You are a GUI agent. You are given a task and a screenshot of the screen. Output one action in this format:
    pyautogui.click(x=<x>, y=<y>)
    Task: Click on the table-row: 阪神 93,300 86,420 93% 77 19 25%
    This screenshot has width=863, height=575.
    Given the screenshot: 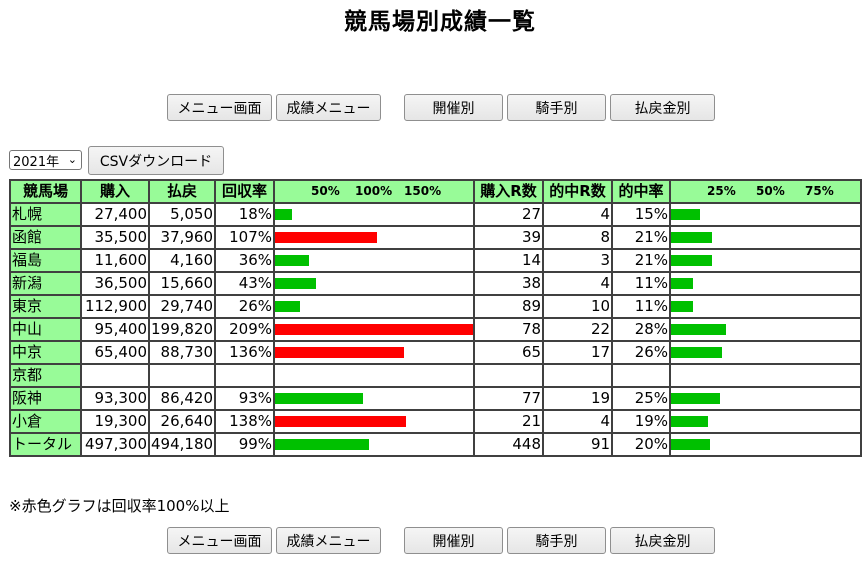 What is the action you would take?
    pyautogui.click(x=436, y=398)
    